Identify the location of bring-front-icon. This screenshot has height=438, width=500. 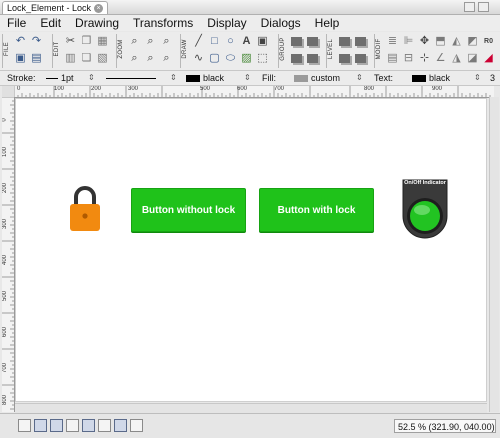
(344, 41).